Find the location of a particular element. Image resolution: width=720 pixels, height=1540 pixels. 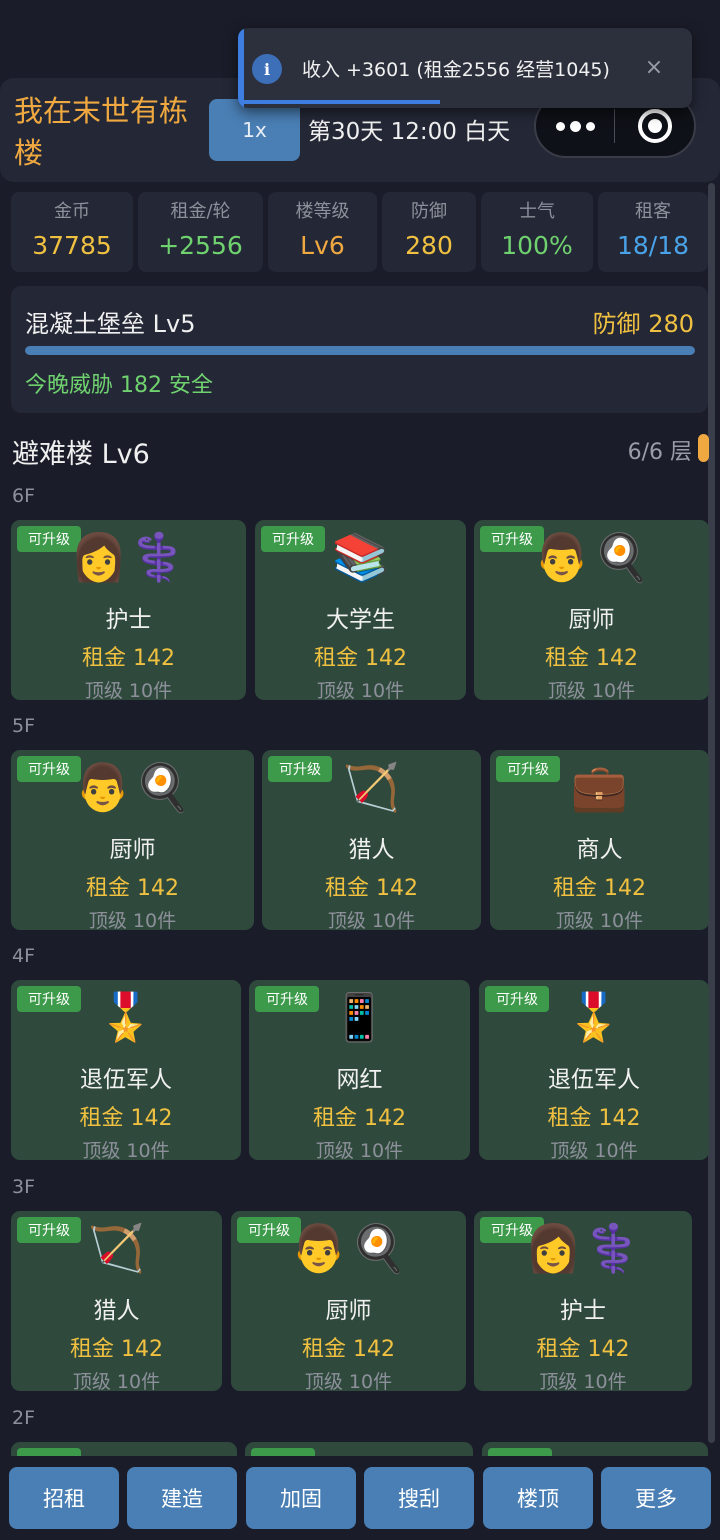

toast-accent-bar is located at coordinates (241, 68).